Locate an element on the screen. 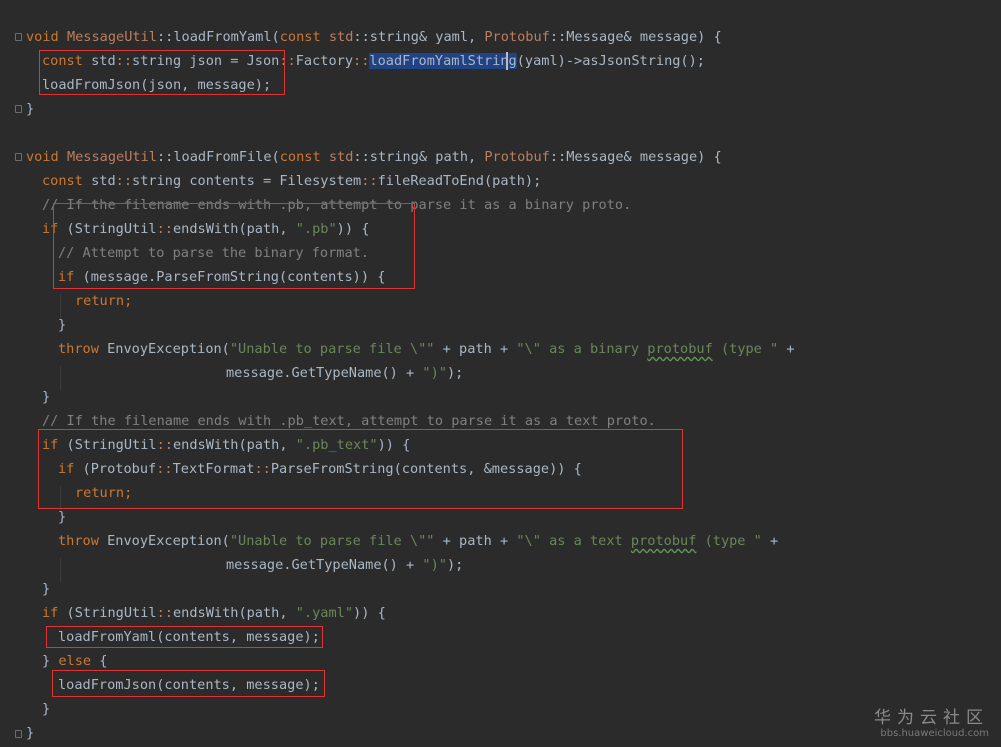 The width and height of the screenshot is (1001, 747). code-text: loadFromJson(json, message); is located at coordinates (157, 85).